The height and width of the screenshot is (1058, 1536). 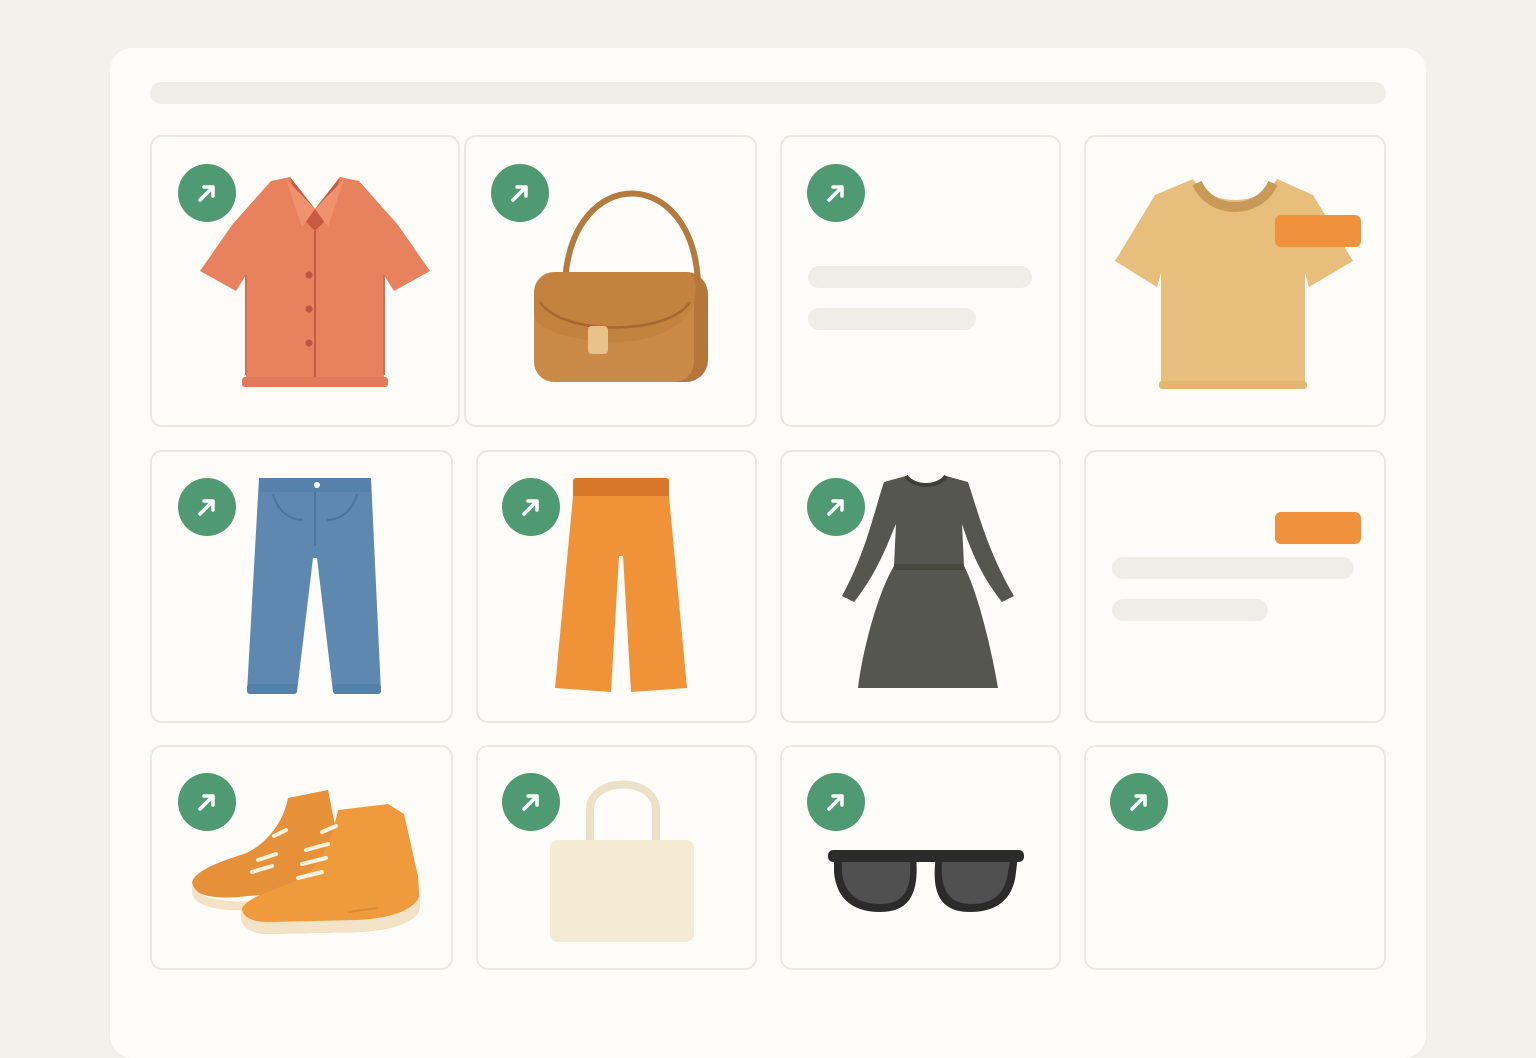 What do you see at coordinates (926, 881) in the screenshot?
I see `sunglasses-icon` at bounding box center [926, 881].